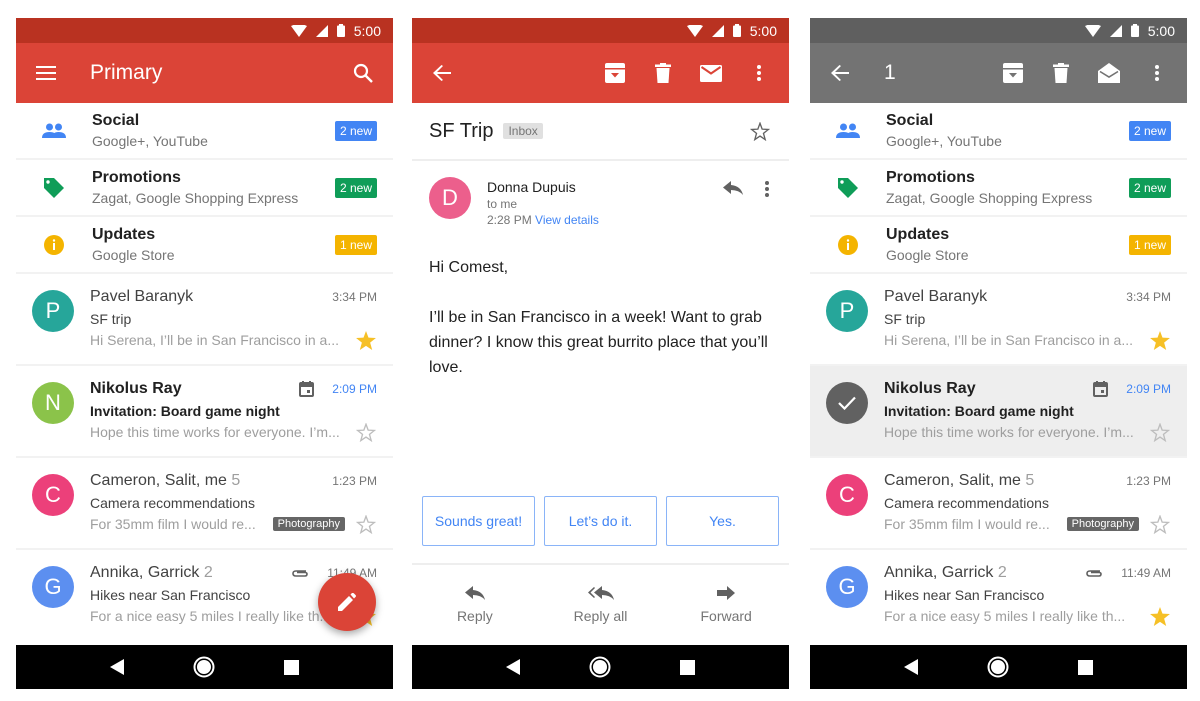 This screenshot has width=1200, height=701. I want to click on reply-icon, so click(733, 190).